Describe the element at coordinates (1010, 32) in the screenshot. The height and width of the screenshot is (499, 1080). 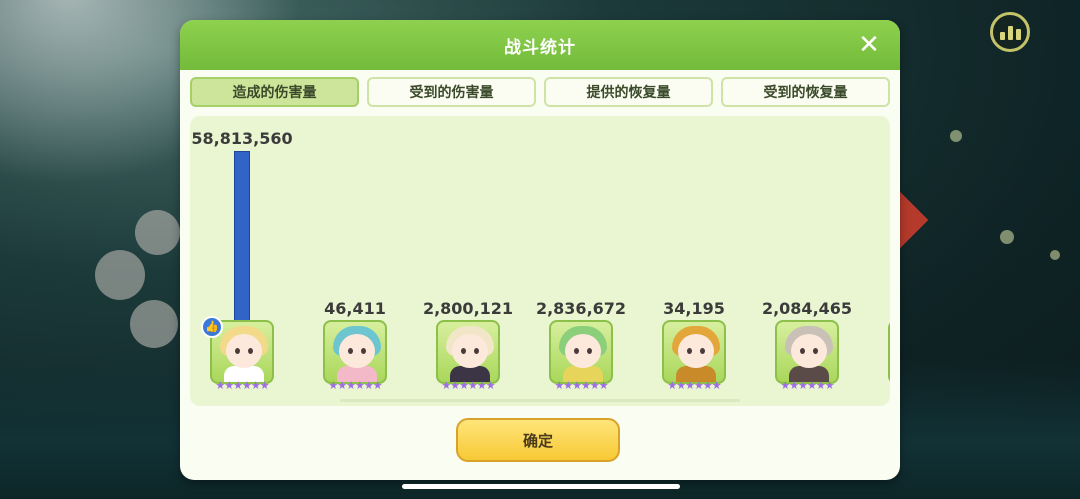
I see `battle-stats-button` at that location.